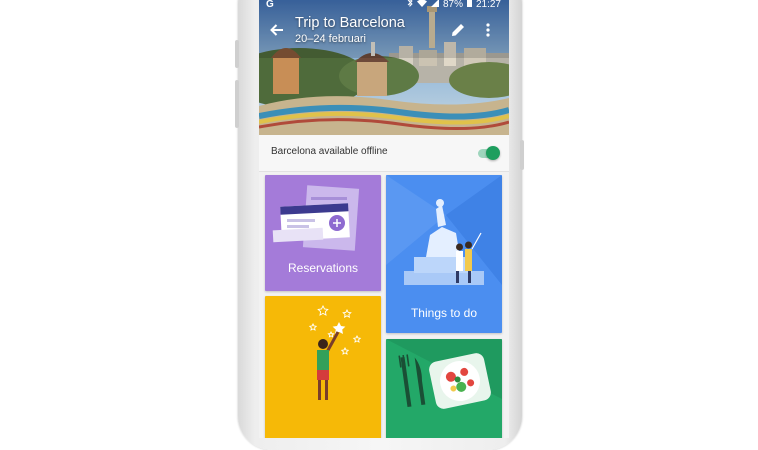 The image size is (758, 450). I want to click on trip-dates: 20–24 februari, so click(330, 39).